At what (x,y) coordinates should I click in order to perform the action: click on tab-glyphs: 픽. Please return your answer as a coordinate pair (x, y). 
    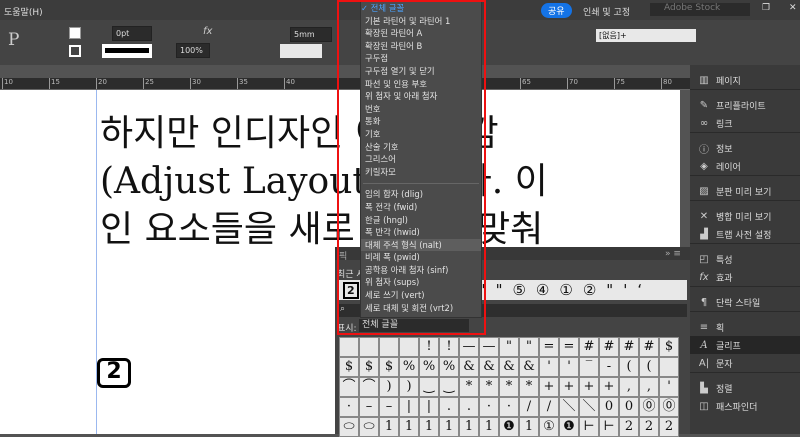
    Looking at the image, I should click on (343, 255).